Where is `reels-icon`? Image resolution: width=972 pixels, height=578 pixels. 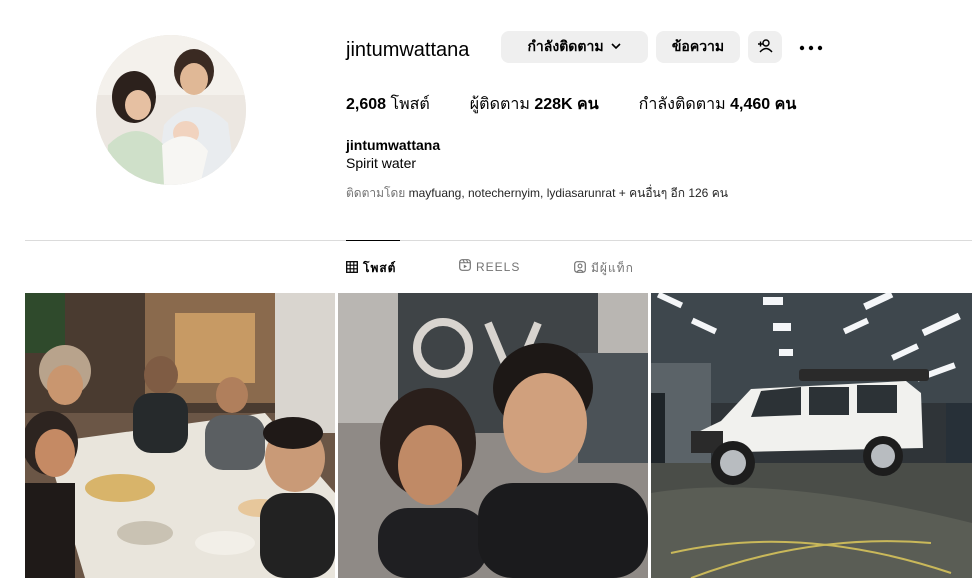 reels-icon is located at coordinates (467, 266).